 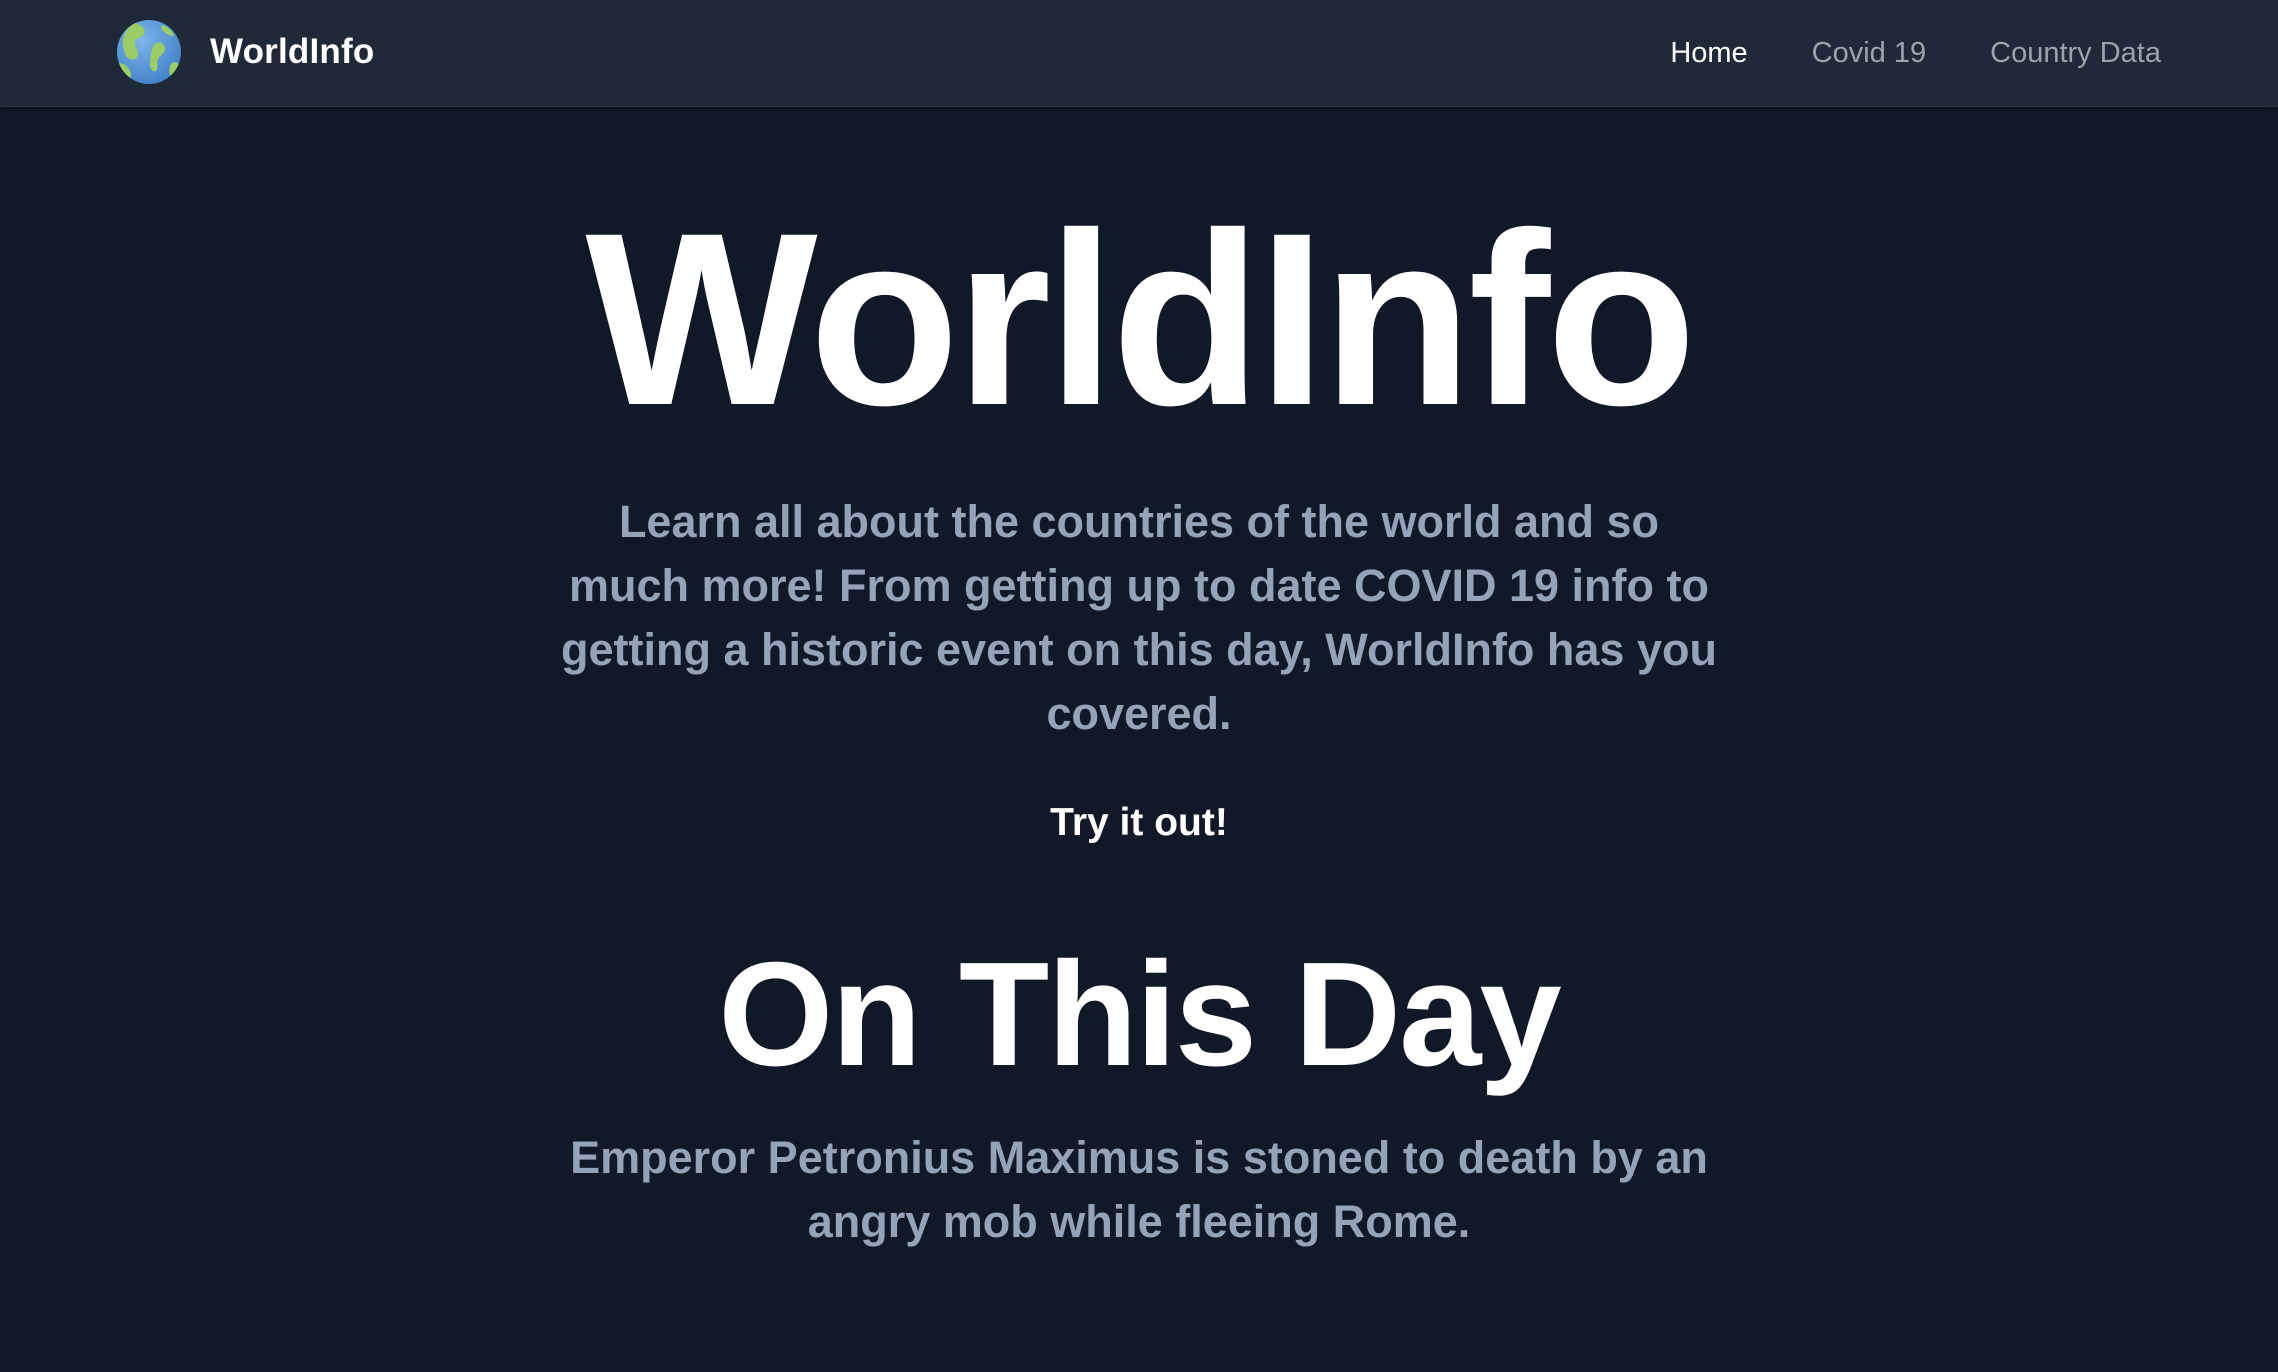 What do you see at coordinates (1139, 53) in the screenshot?
I see `navbar: WorldInfo Home Covid 19 Country Data` at bounding box center [1139, 53].